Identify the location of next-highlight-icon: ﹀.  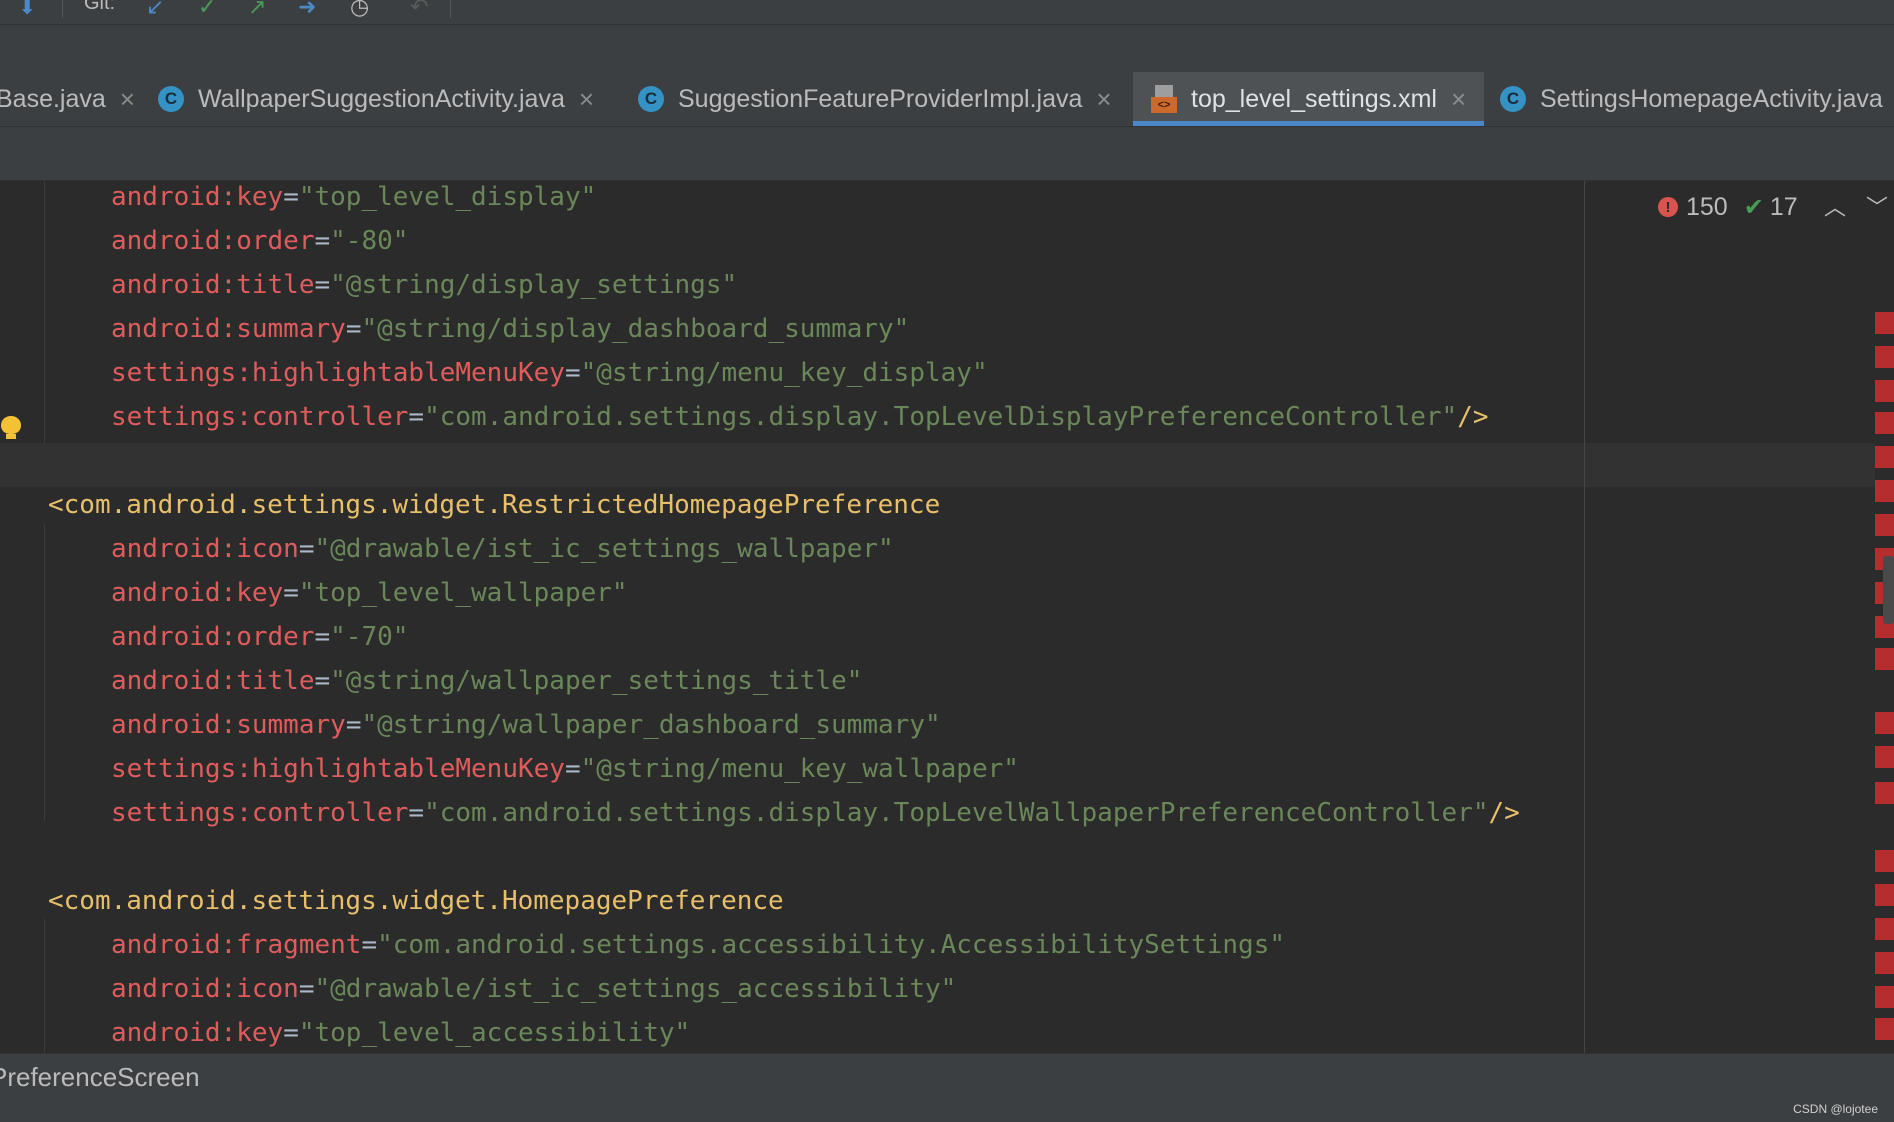
(1877, 206).